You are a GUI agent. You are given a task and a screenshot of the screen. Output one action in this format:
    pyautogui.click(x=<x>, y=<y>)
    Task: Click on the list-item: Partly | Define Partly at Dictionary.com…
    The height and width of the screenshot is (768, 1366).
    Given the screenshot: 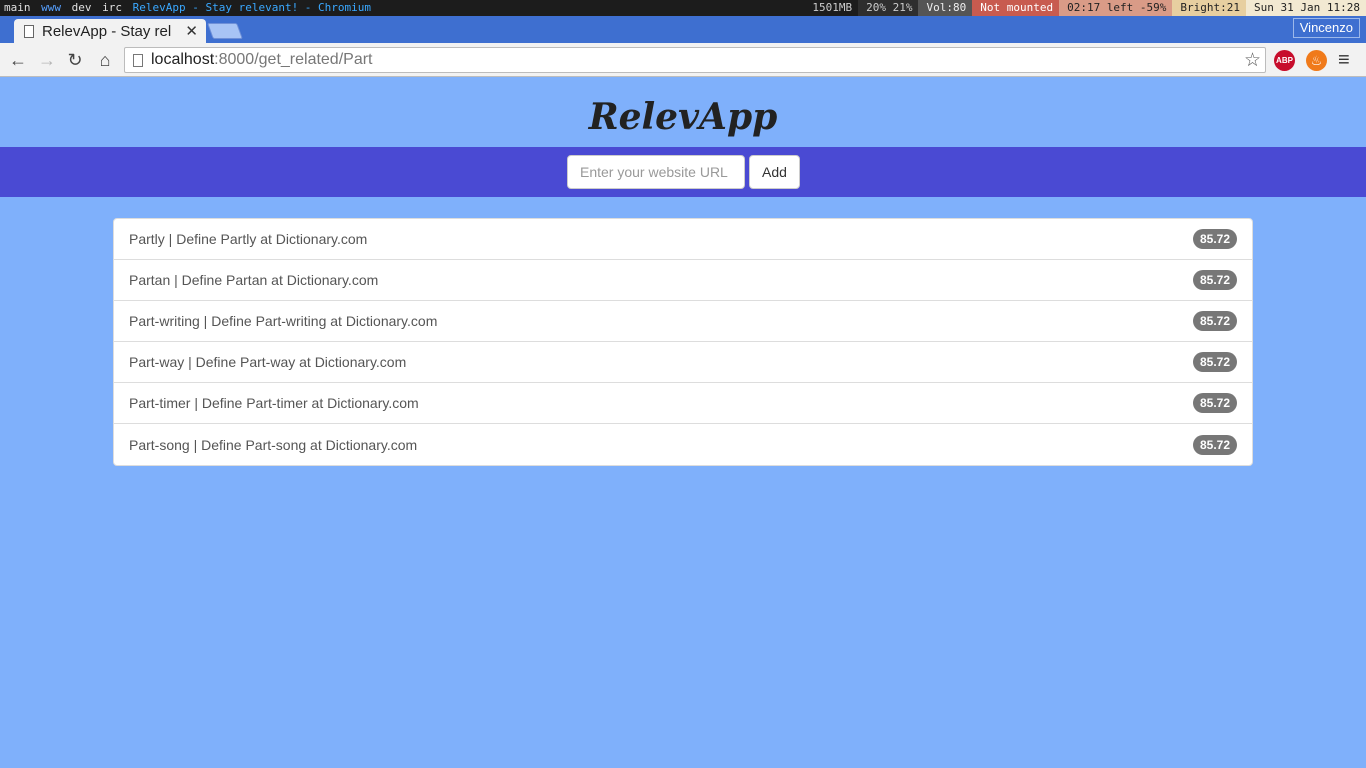 What is the action you would take?
    pyautogui.click(x=683, y=239)
    